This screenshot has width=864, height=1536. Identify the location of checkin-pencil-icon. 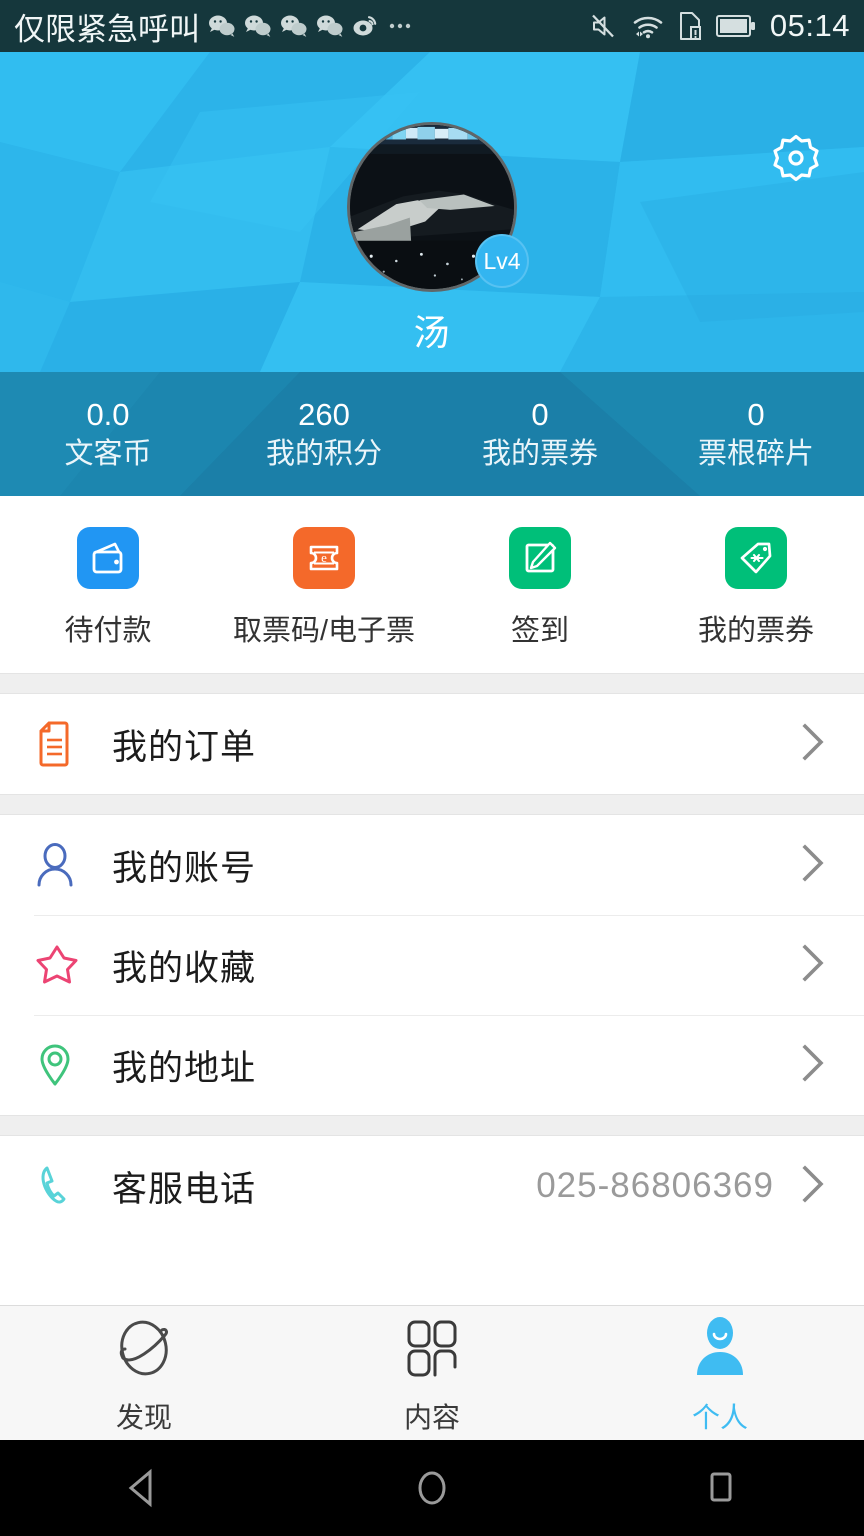
(540, 557).